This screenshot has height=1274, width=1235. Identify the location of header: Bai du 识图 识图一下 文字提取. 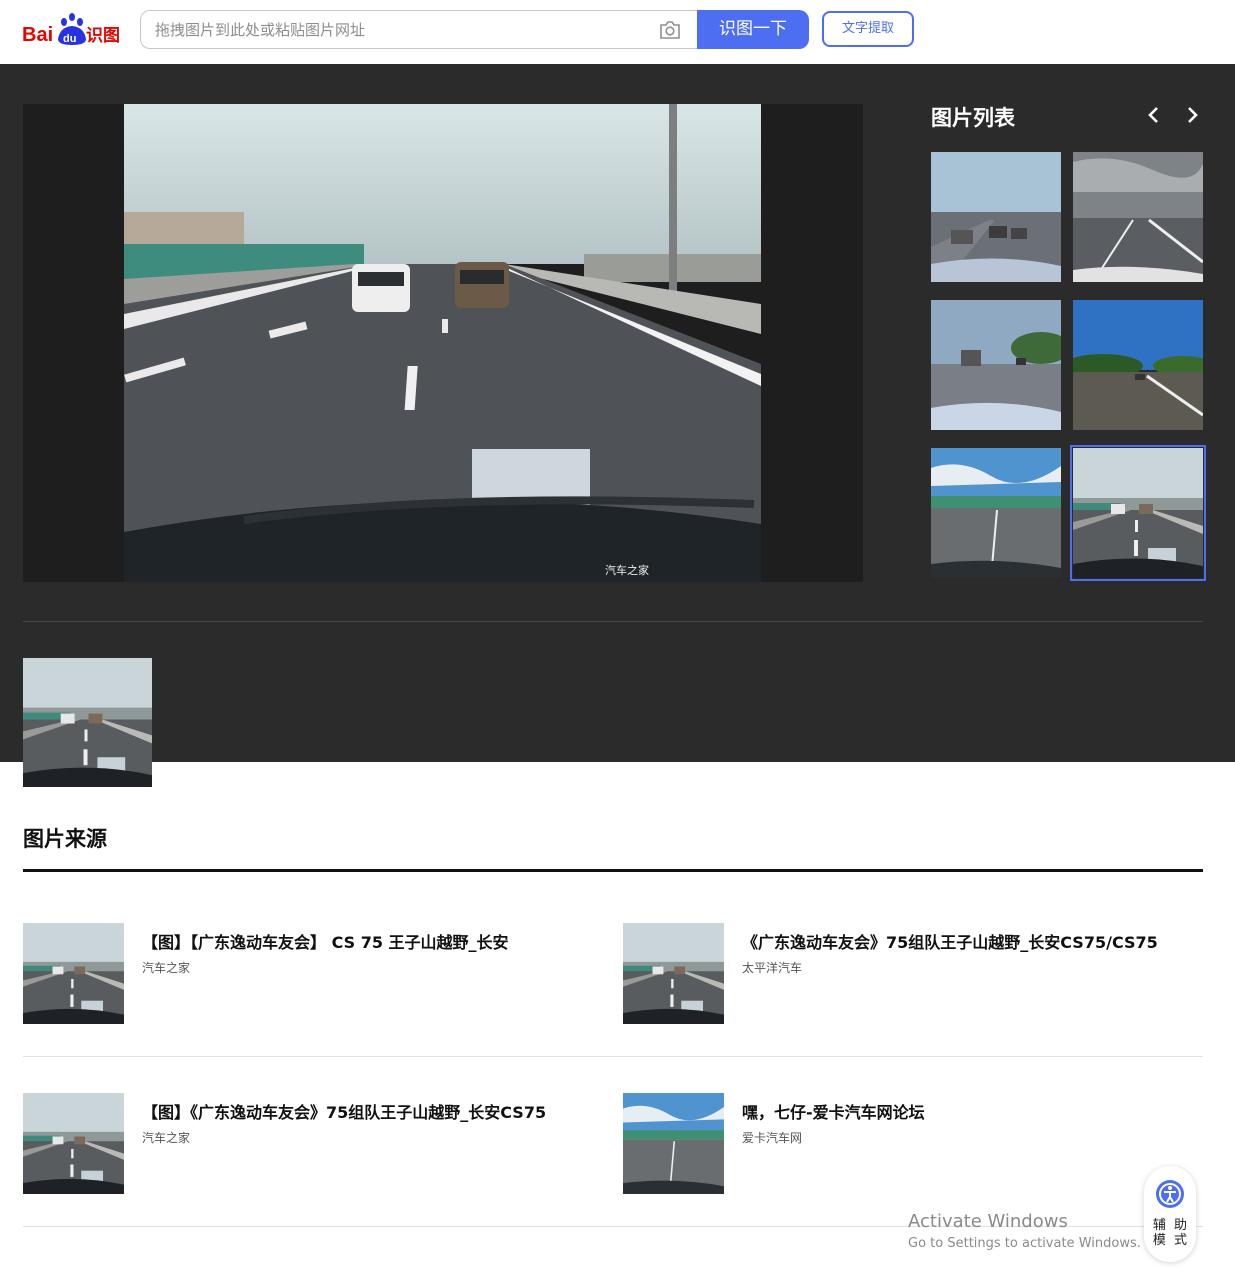
(617, 32).